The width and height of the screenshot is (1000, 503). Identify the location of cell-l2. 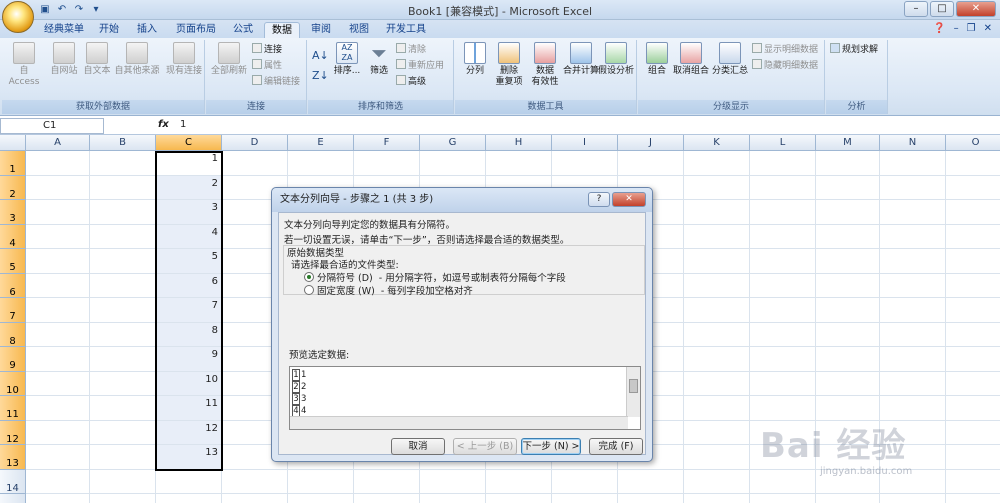
(783, 187).